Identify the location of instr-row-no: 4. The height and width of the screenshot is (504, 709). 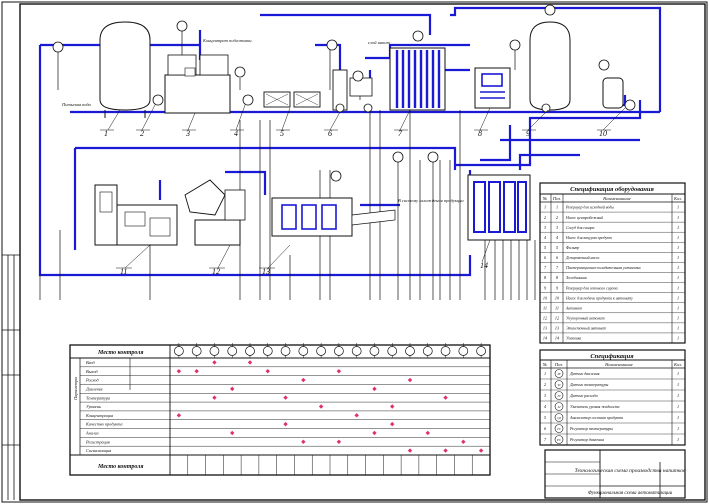
(545, 406).